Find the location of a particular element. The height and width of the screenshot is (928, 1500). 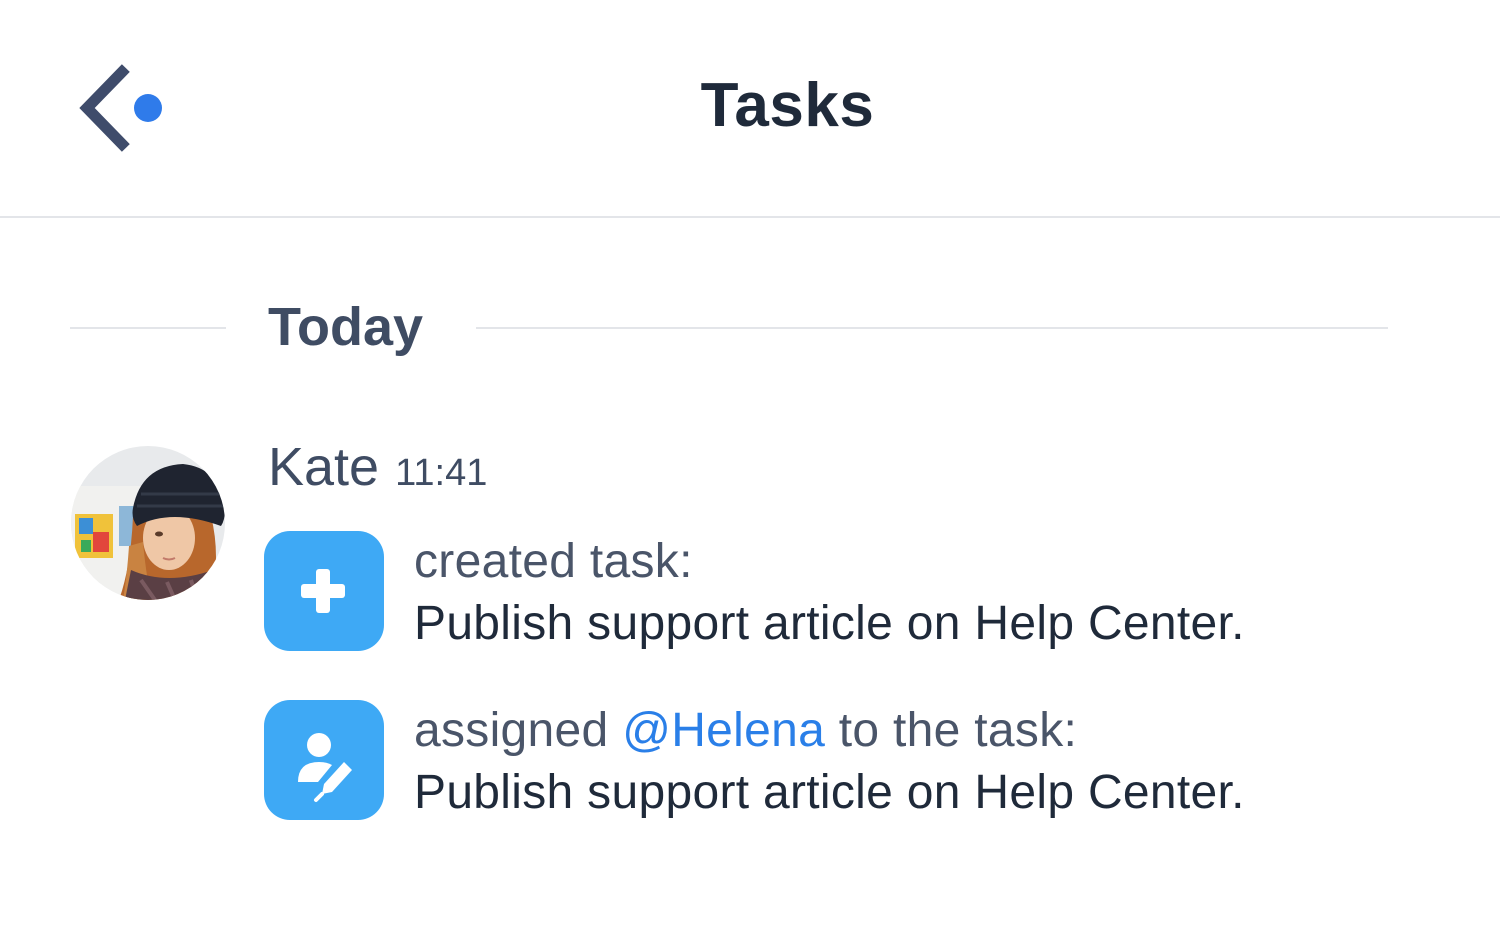

avatar is located at coordinates (148, 523).